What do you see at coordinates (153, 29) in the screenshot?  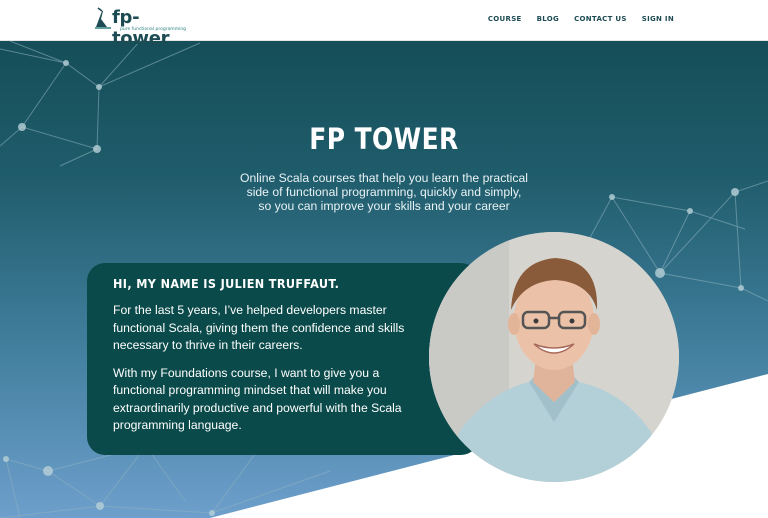 I see `logo-tagline: pure functional programming` at bounding box center [153, 29].